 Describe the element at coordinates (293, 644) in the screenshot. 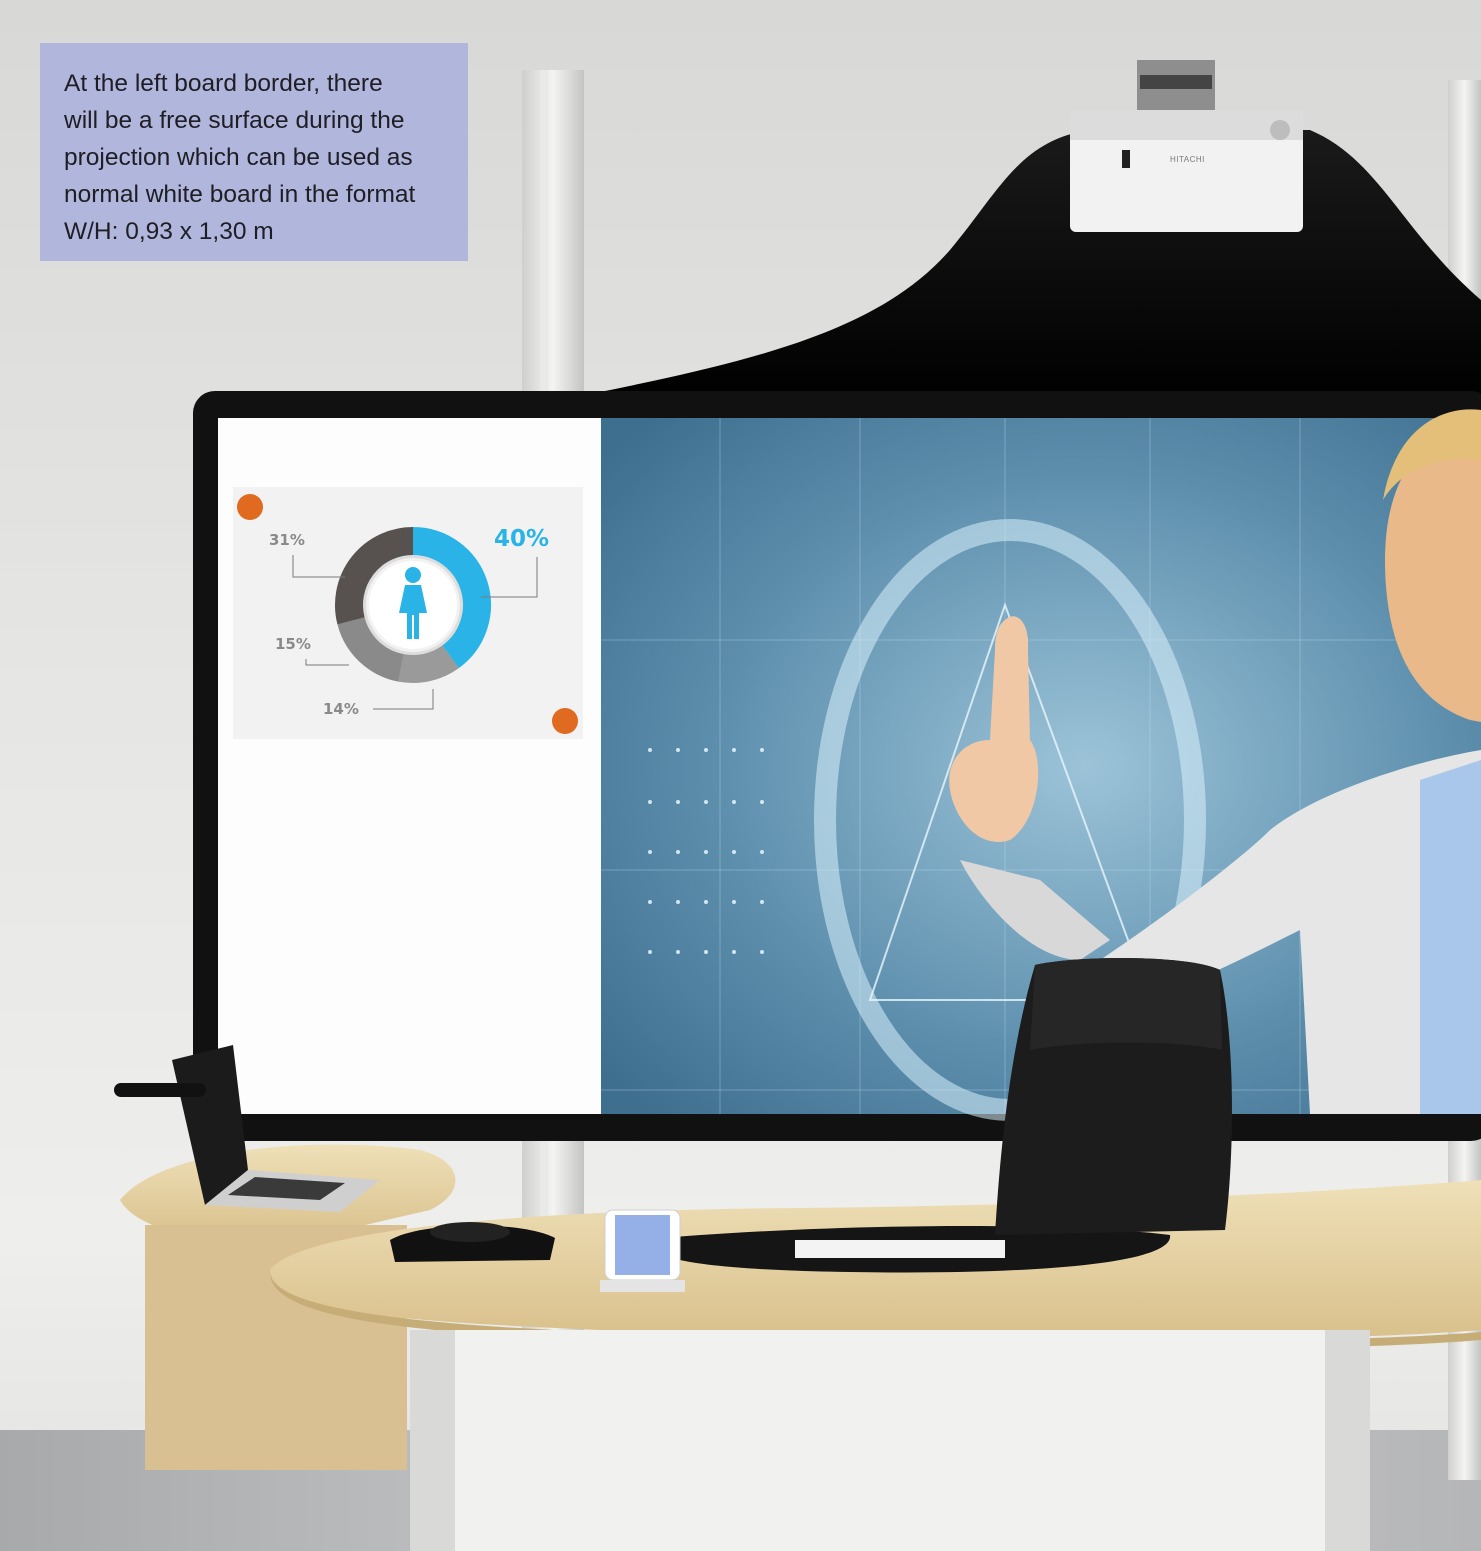

I see `label-15: 15%` at that location.